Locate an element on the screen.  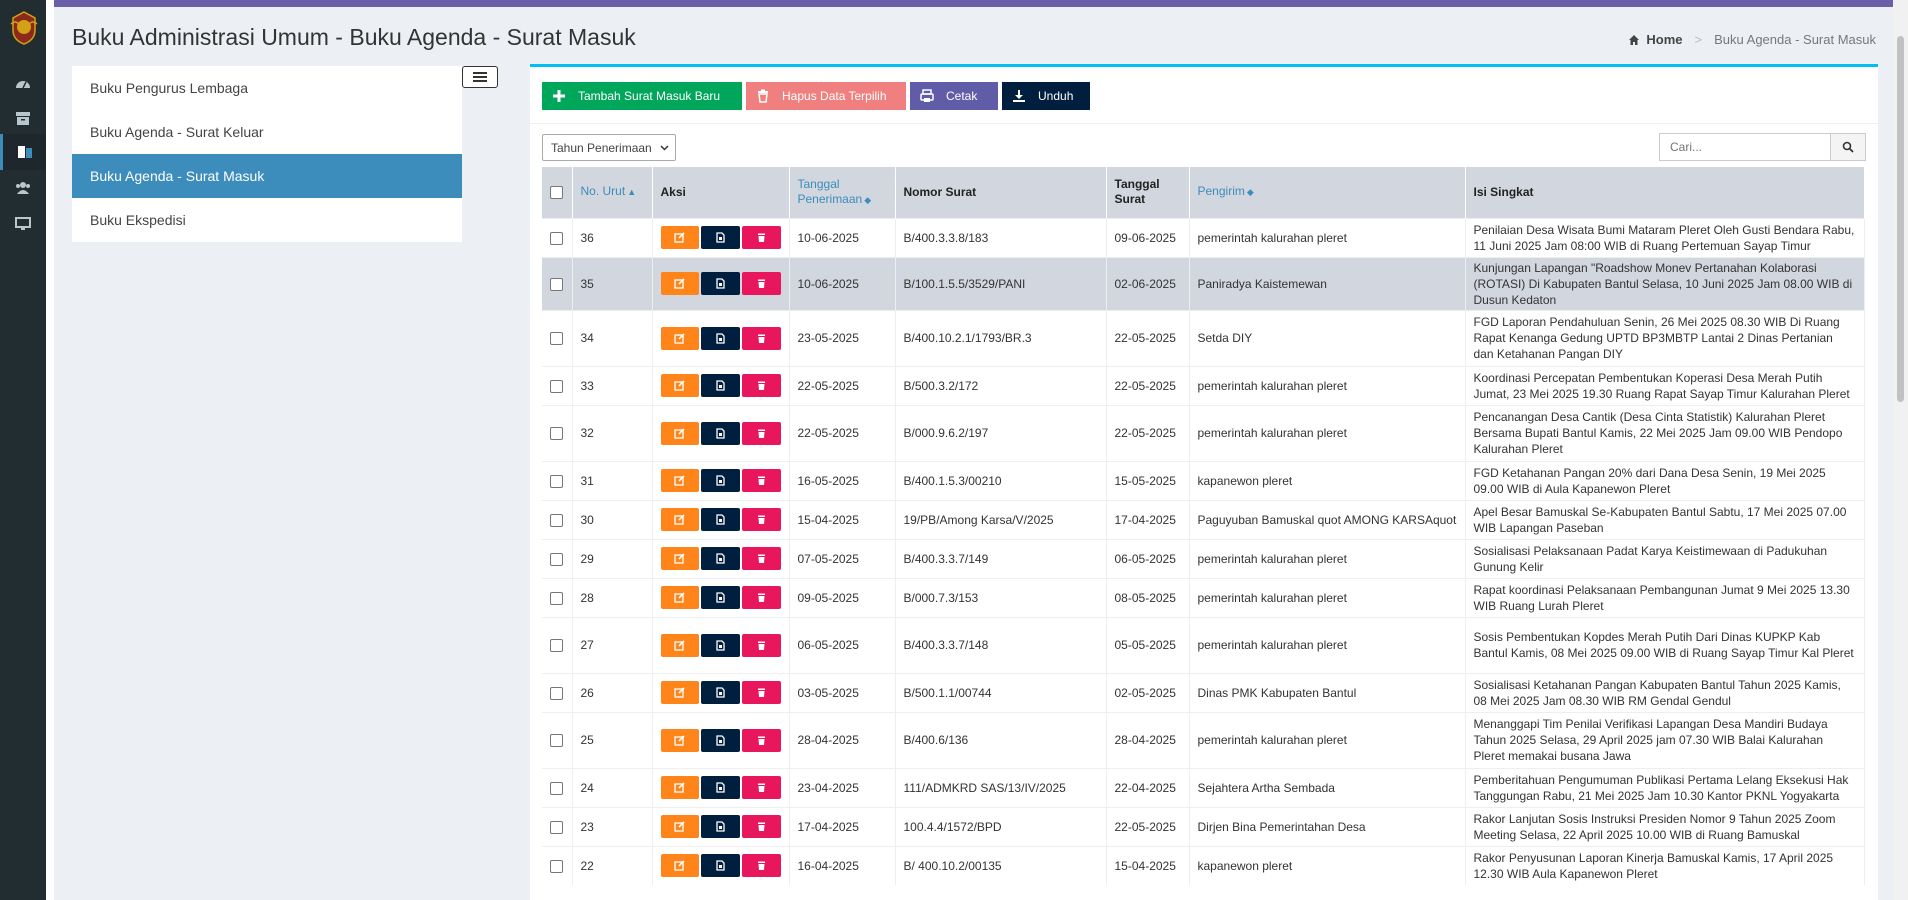
edit-icon is located at coordinates (679, 558).